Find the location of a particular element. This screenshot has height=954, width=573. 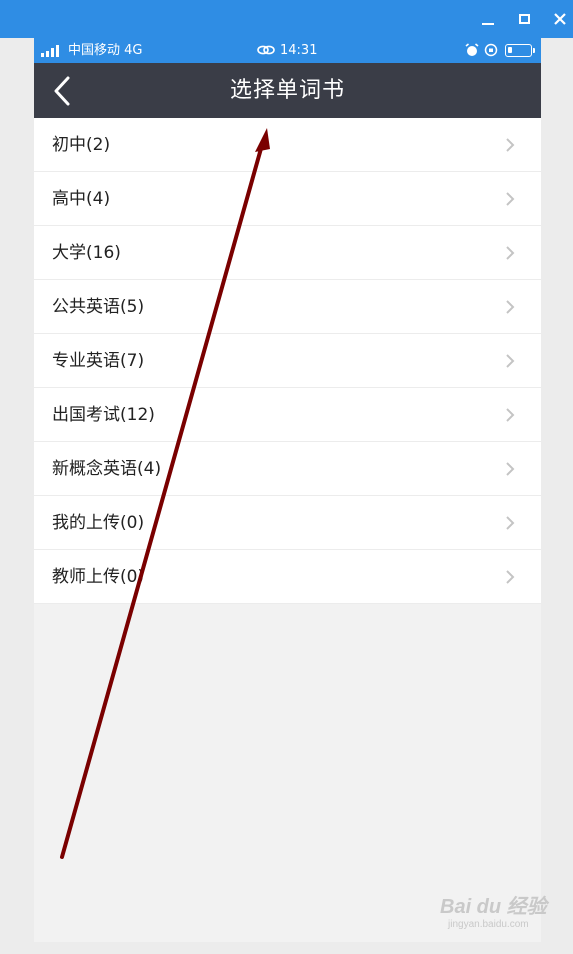

rotation-lock-icon is located at coordinates (491, 50).